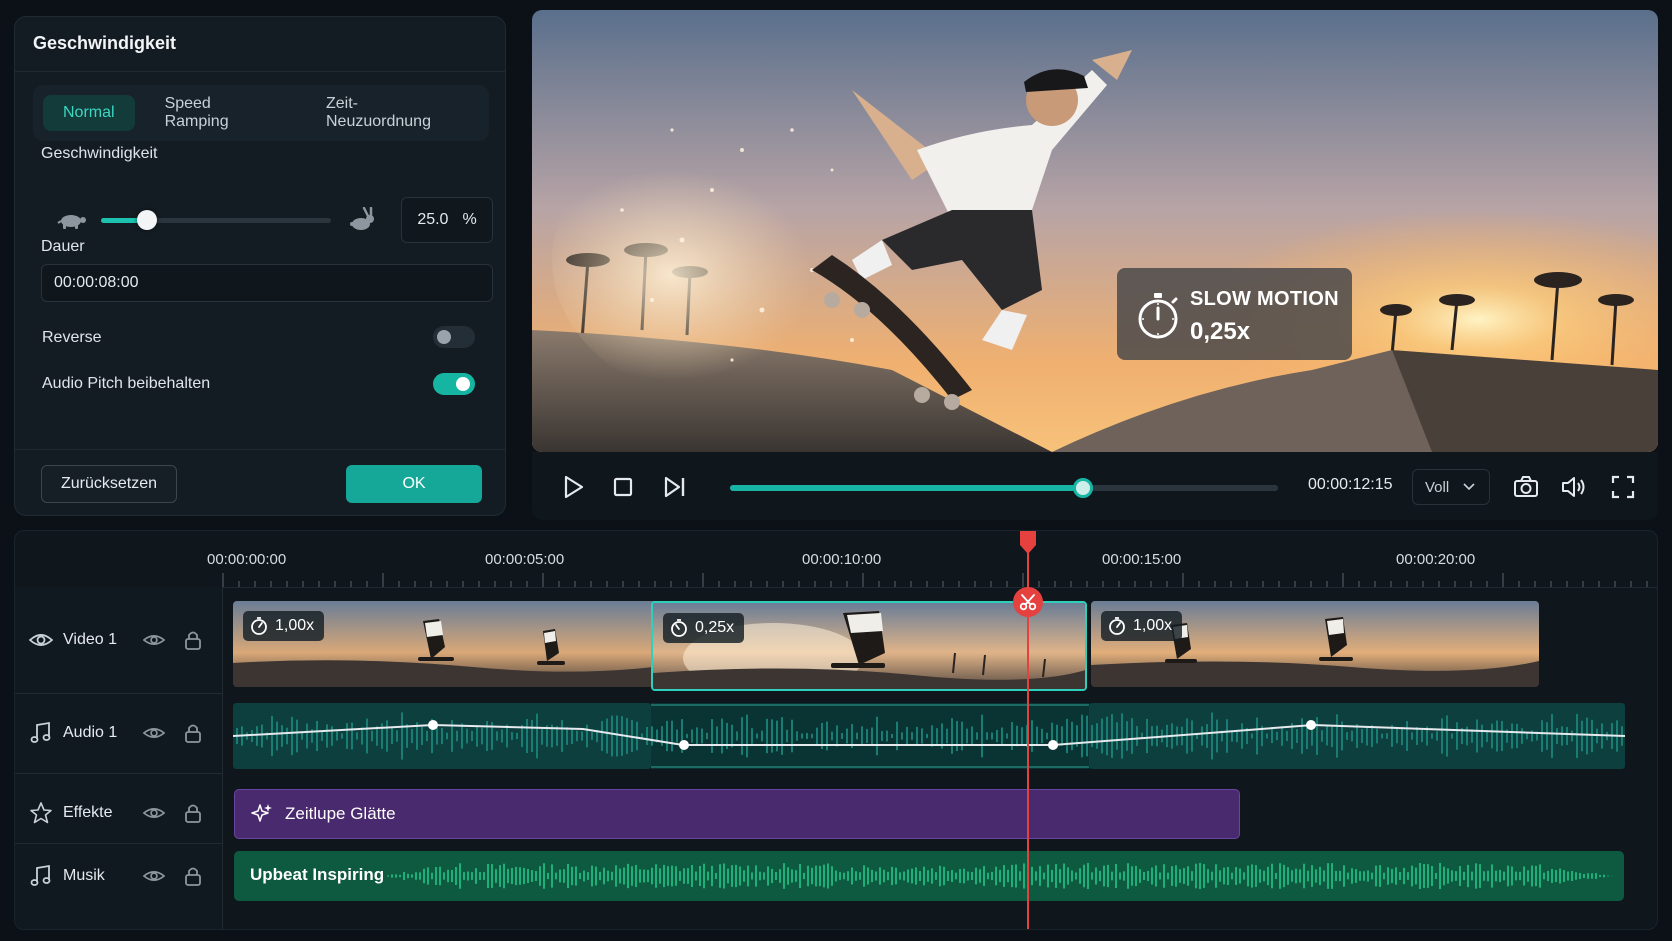 The width and height of the screenshot is (1672, 941). Describe the element at coordinates (126, 383) in the screenshot. I see `audio-pitch-label: Audio Pitch beibehalten` at that location.